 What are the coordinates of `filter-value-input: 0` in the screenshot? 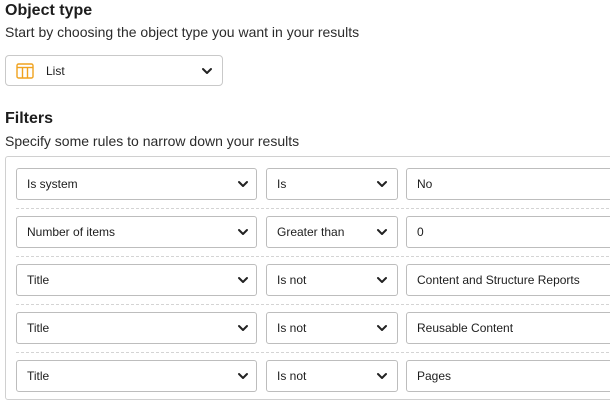 It's located at (508, 232).